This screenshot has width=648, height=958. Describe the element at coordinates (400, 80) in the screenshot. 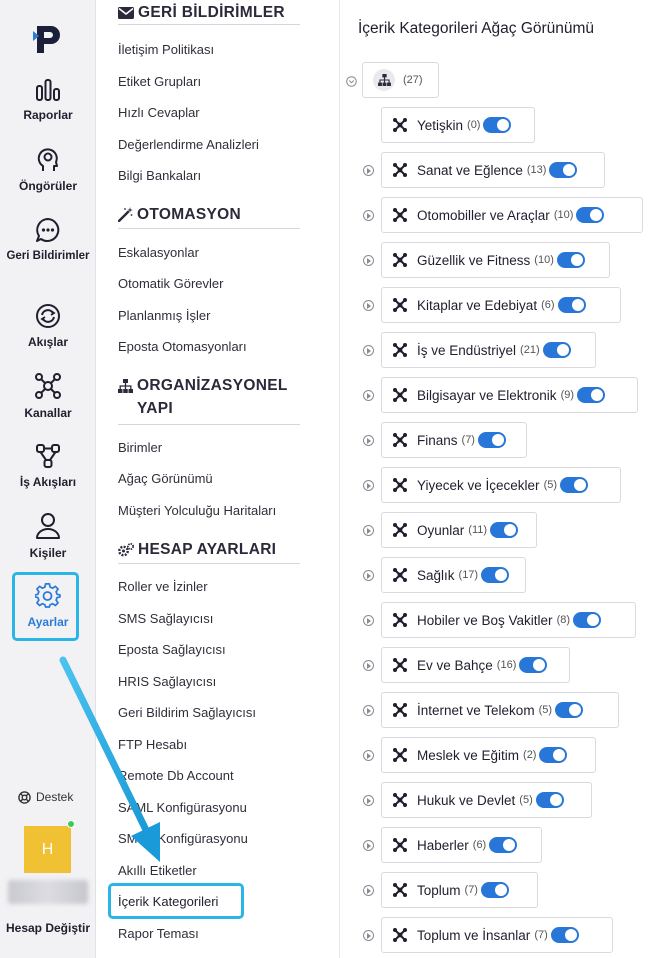

I see `tree-root-node: (27)` at that location.